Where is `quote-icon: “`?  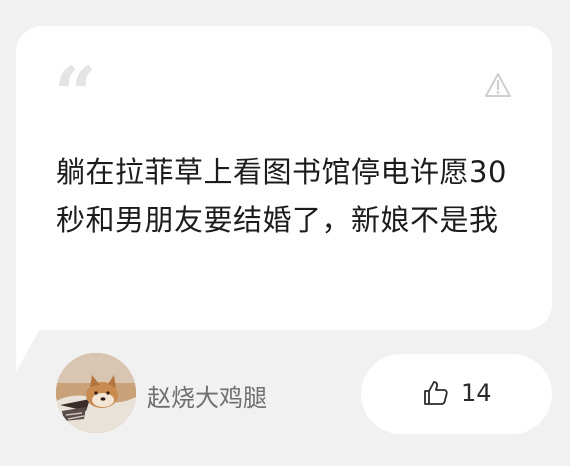
quote-icon: “ is located at coordinates (75, 95).